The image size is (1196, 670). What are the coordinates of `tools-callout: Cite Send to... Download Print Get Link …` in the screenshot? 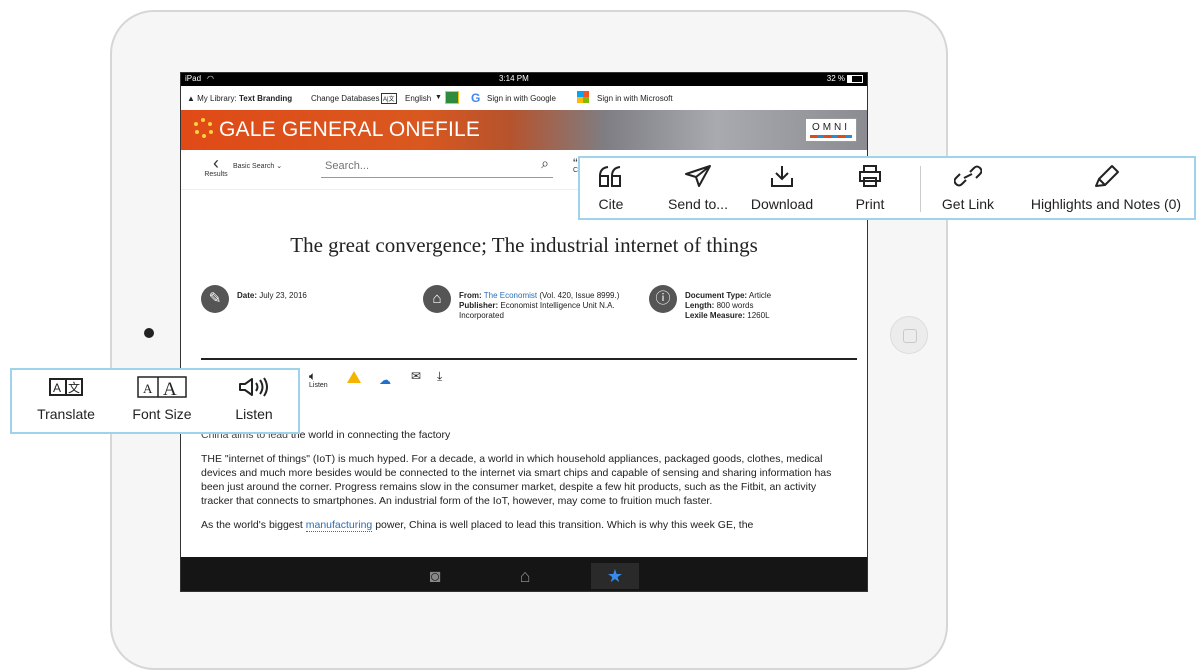 It's located at (887, 188).